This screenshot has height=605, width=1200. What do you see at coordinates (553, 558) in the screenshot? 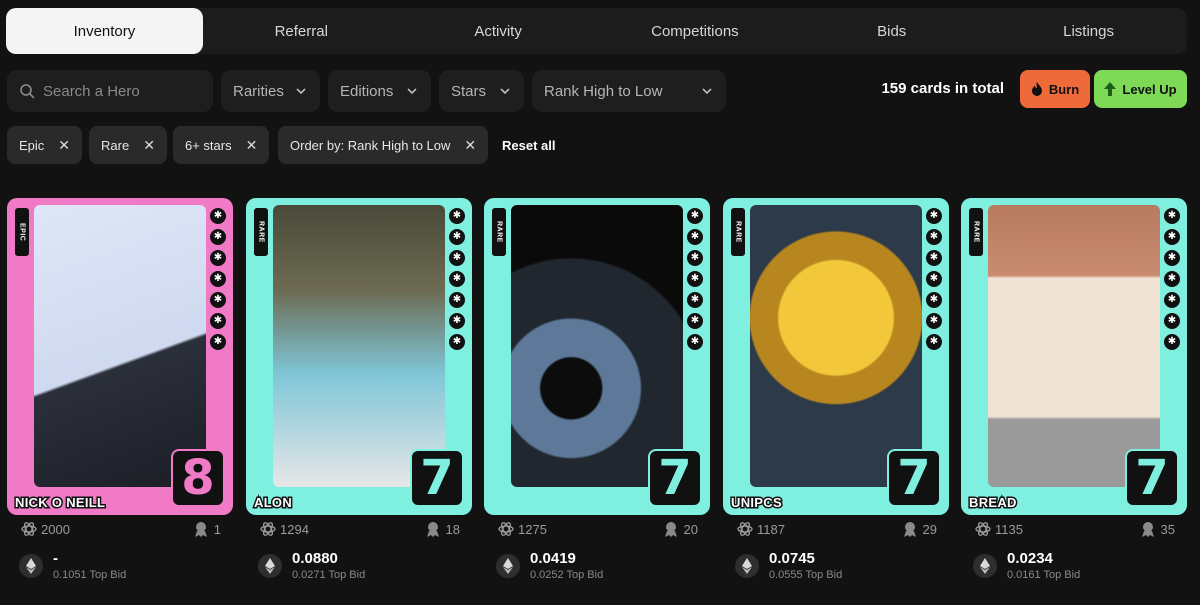
I see `listing-price: 0.0419` at bounding box center [553, 558].